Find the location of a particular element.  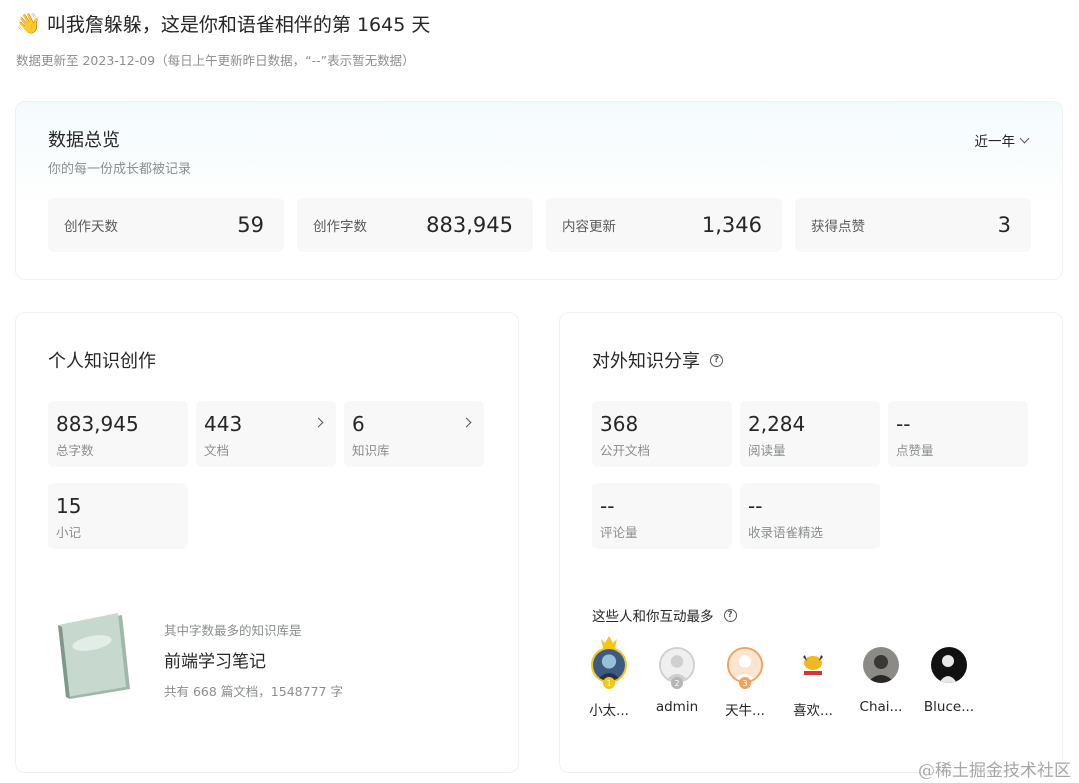

interact-title: 这些人和你互动最多 ? is located at coordinates (664, 615).